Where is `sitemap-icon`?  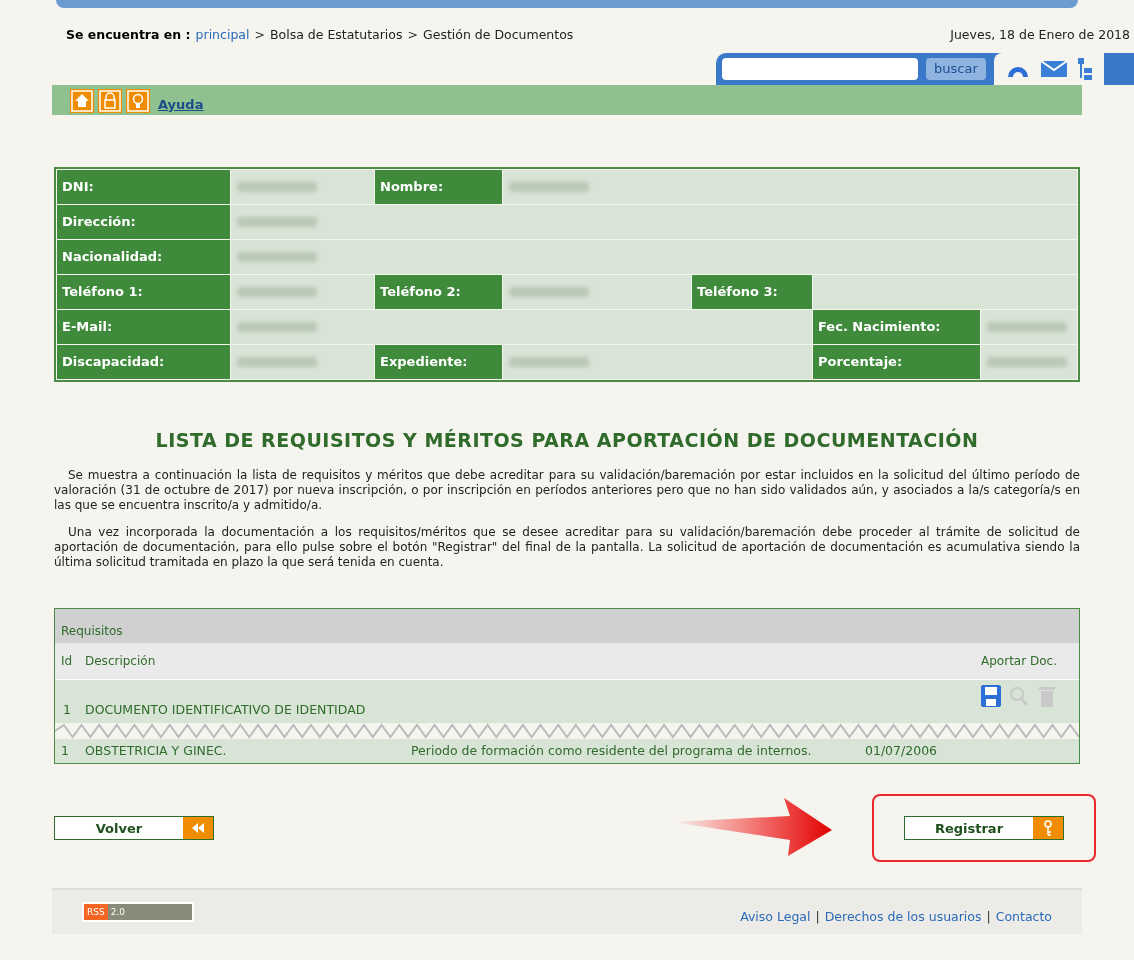
sitemap-icon is located at coordinates (1084, 68).